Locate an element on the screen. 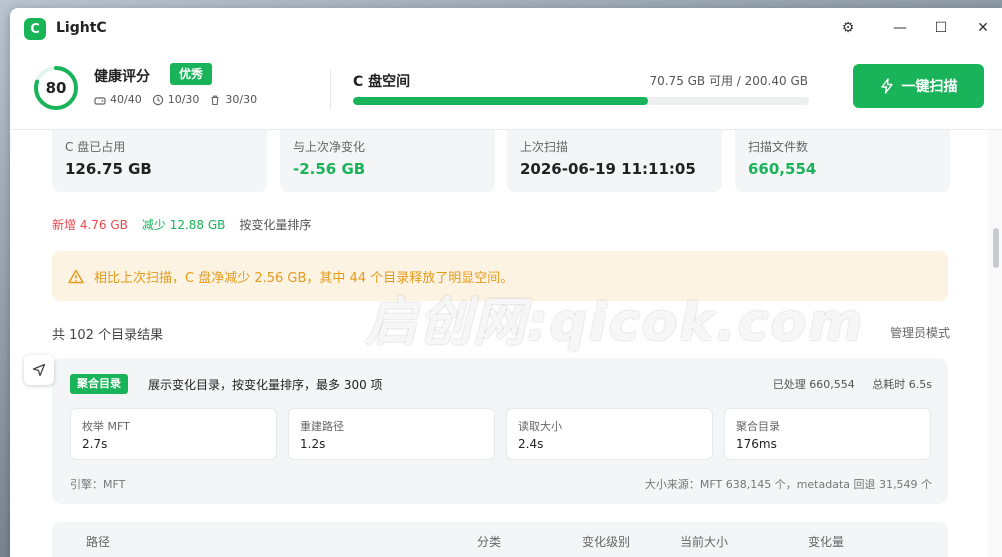 This screenshot has width=1002, height=557. step-card-aggregate: 聚合目录 176ms is located at coordinates (827, 434).